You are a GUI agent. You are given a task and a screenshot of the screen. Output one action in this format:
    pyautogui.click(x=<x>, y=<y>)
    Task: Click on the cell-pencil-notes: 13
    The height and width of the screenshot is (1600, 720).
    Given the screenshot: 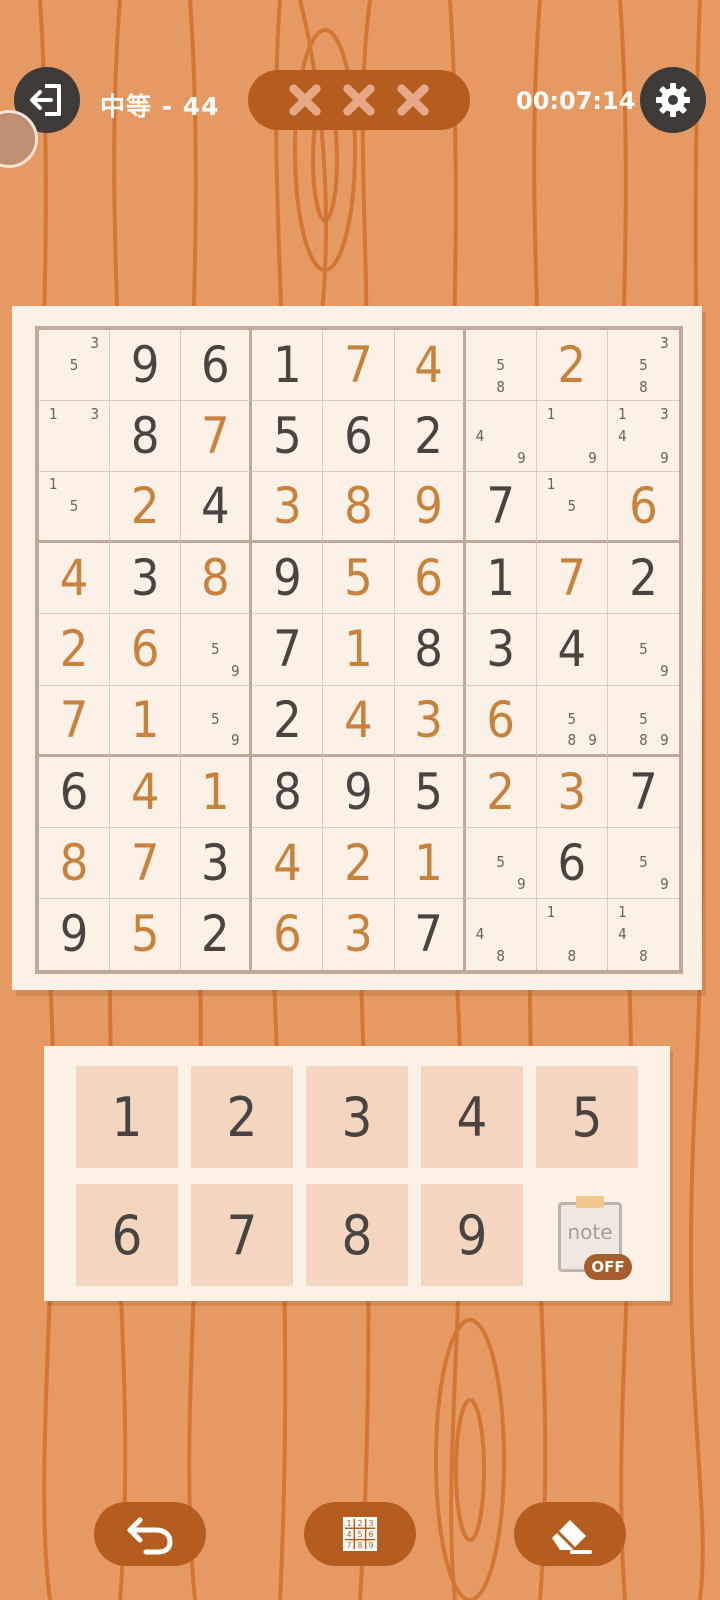 What is the action you would take?
    pyautogui.click(x=75, y=437)
    